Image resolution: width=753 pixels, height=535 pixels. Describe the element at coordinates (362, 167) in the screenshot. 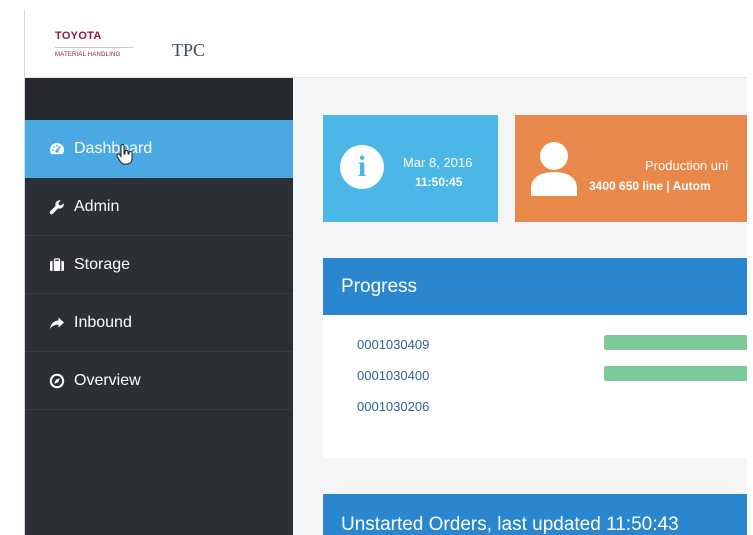

I see `info-icon: i` at that location.